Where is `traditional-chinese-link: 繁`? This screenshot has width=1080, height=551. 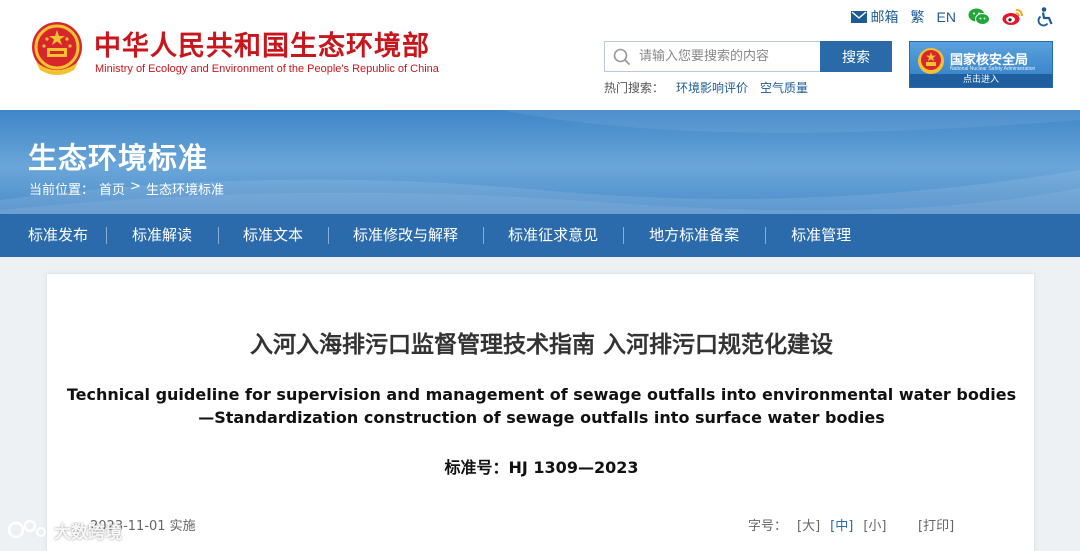 traditional-chinese-link: 繁 is located at coordinates (918, 17).